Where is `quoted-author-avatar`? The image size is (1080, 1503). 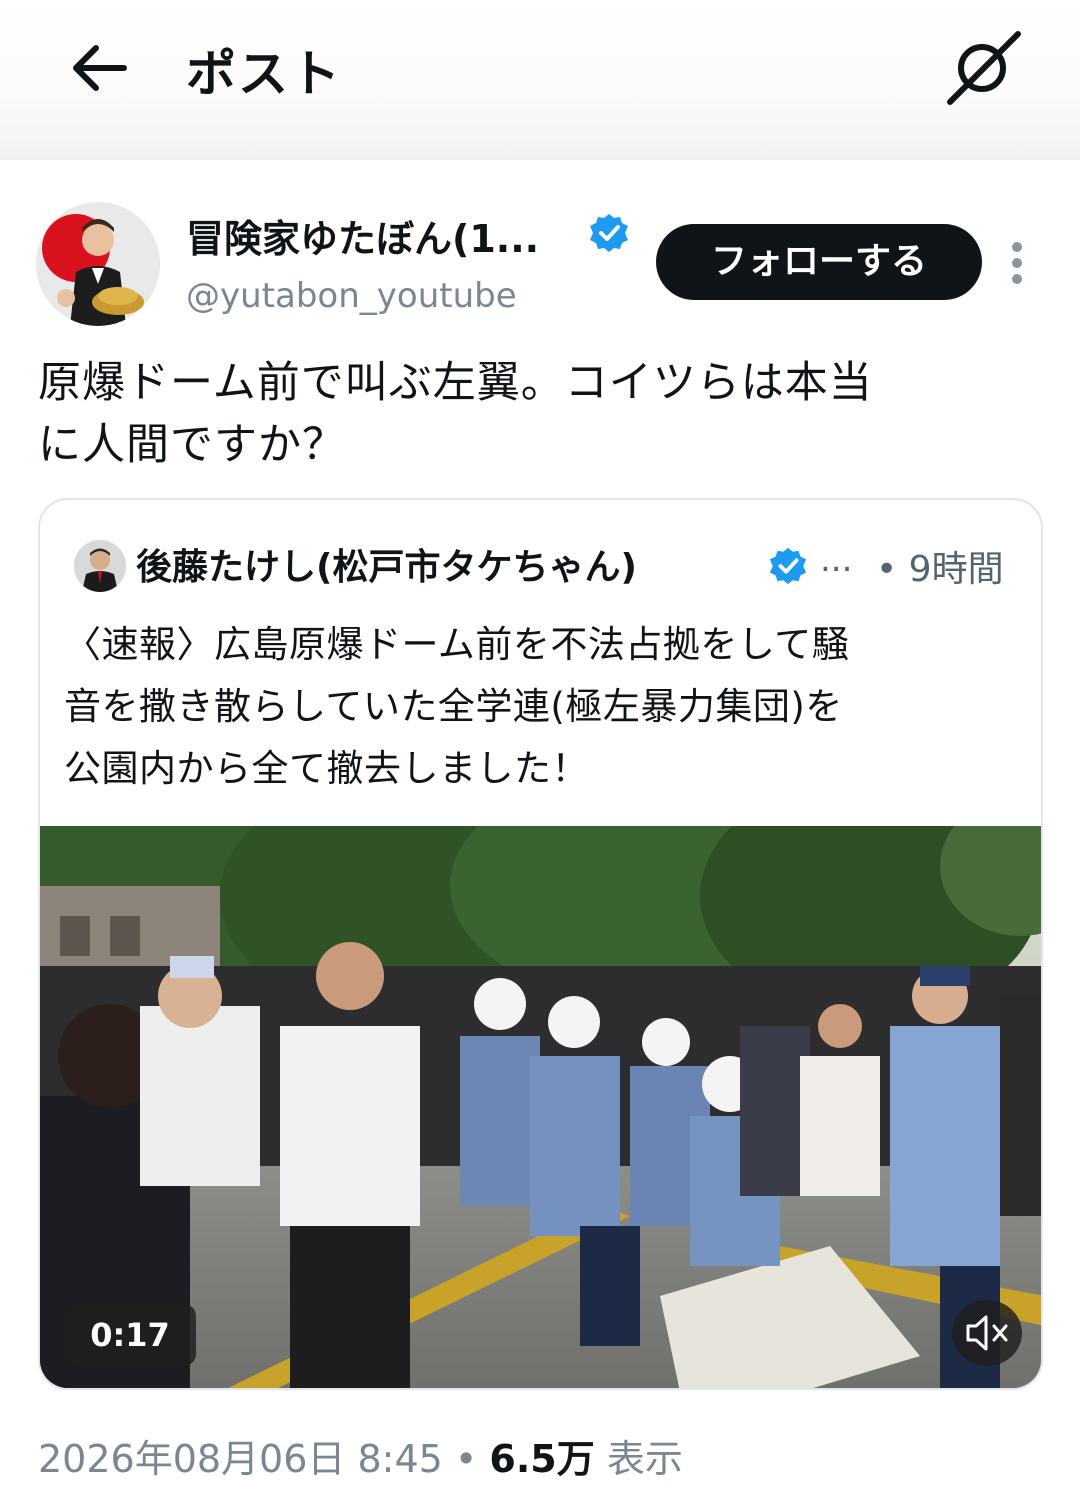 quoted-author-avatar is located at coordinates (100, 566).